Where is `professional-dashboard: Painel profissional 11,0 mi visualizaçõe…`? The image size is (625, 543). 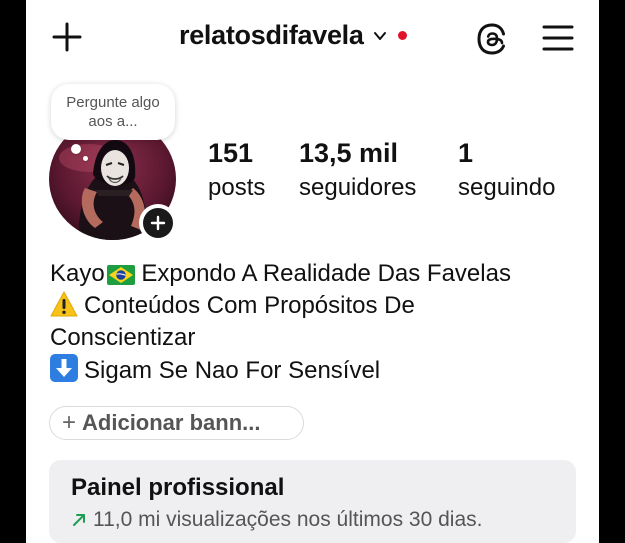 professional-dashboard: Painel profissional 11,0 mi visualizaçõe… is located at coordinates (312, 501).